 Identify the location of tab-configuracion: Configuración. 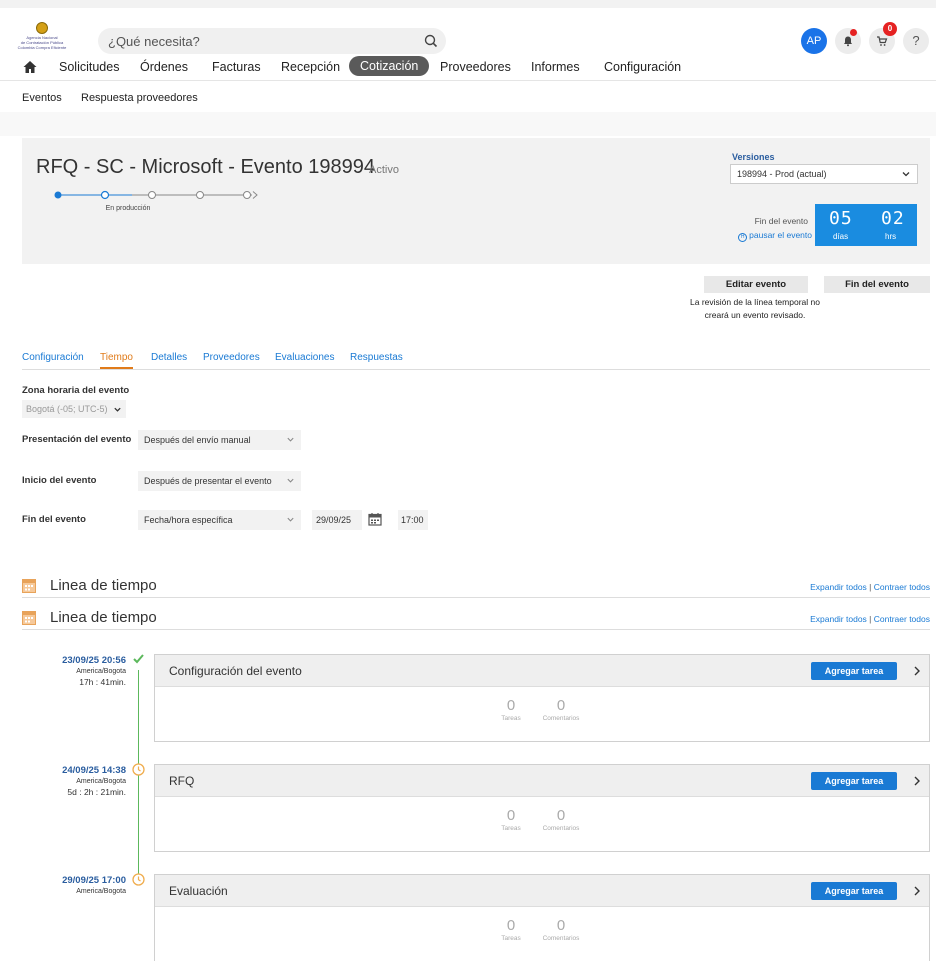
(53, 357).